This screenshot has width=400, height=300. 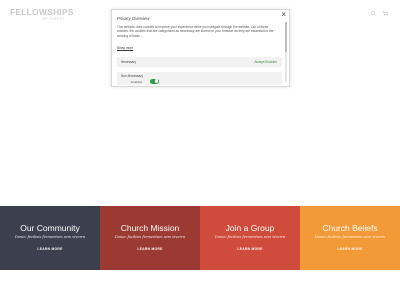 What do you see at coordinates (265, 62) in the screenshot?
I see `cookie-row-status: Always Enabled` at bounding box center [265, 62].